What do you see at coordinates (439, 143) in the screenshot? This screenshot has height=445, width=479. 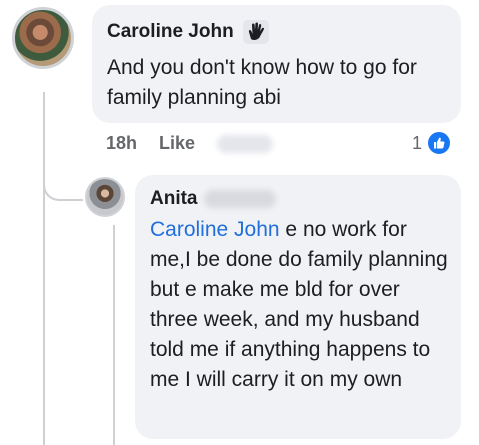 I see `like-thumb-icon` at bounding box center [439, 143].